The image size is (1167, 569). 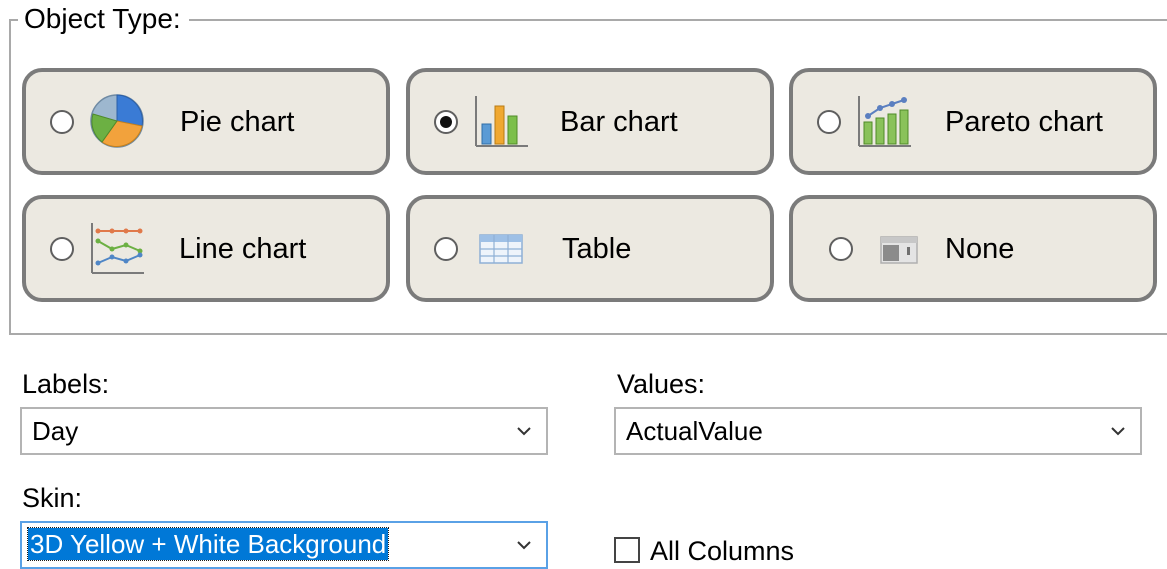 What do you see at coordinates (841, 249) in the screenshot?
I see `none-radio` at bounding box center [841, 249].